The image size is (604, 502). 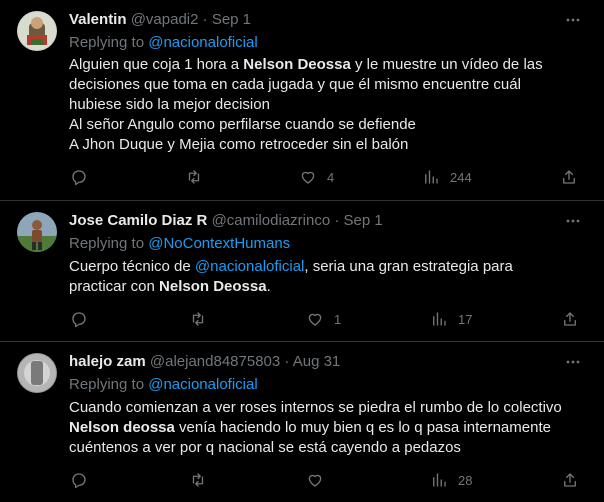 What do you see at coordinates (302, 319) in the screenshot?
I see `action-bar: 1 17` at bounding box center [302, 319].